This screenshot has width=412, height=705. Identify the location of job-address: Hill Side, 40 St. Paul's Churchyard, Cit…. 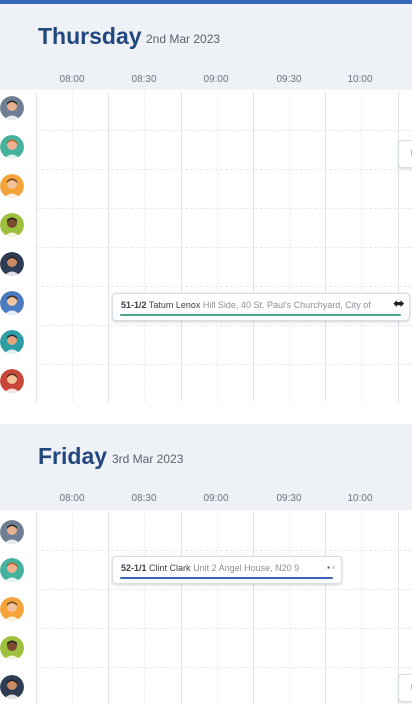
(286, 305).